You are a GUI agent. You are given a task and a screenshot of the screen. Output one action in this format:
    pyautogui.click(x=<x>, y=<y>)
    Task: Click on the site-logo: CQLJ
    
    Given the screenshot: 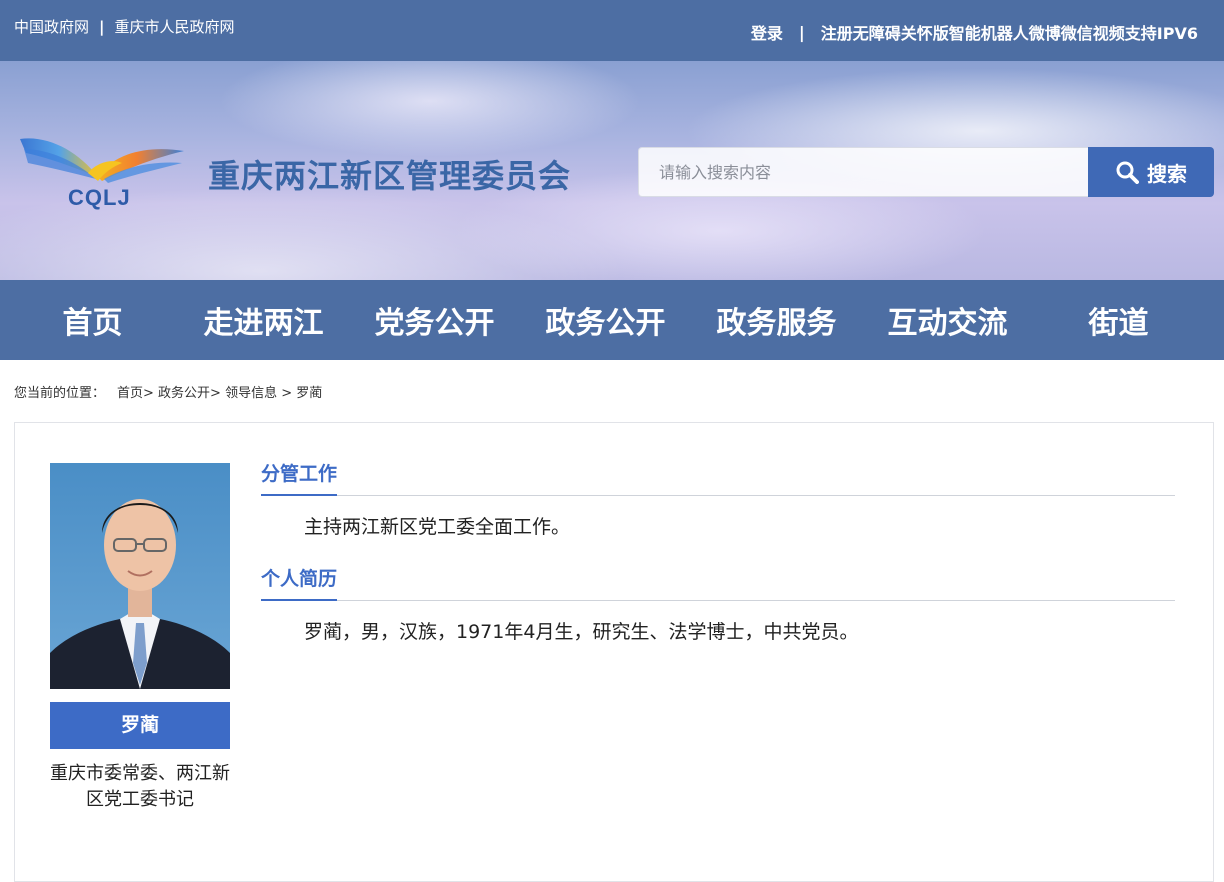 What is the action you would take?
    pyautogui.click(x=102, y=173)
    